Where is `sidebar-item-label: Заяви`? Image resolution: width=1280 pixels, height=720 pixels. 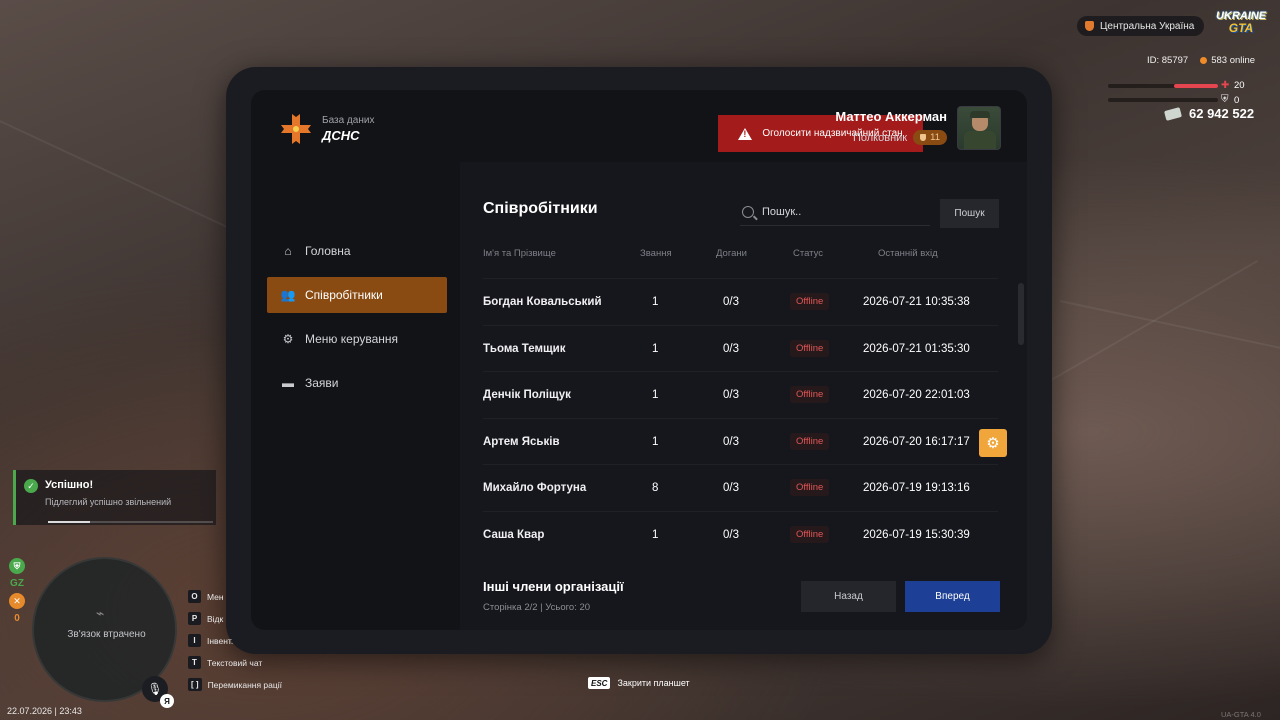 sidebar-item-label: Заяви is located at coordinates (322, 383).